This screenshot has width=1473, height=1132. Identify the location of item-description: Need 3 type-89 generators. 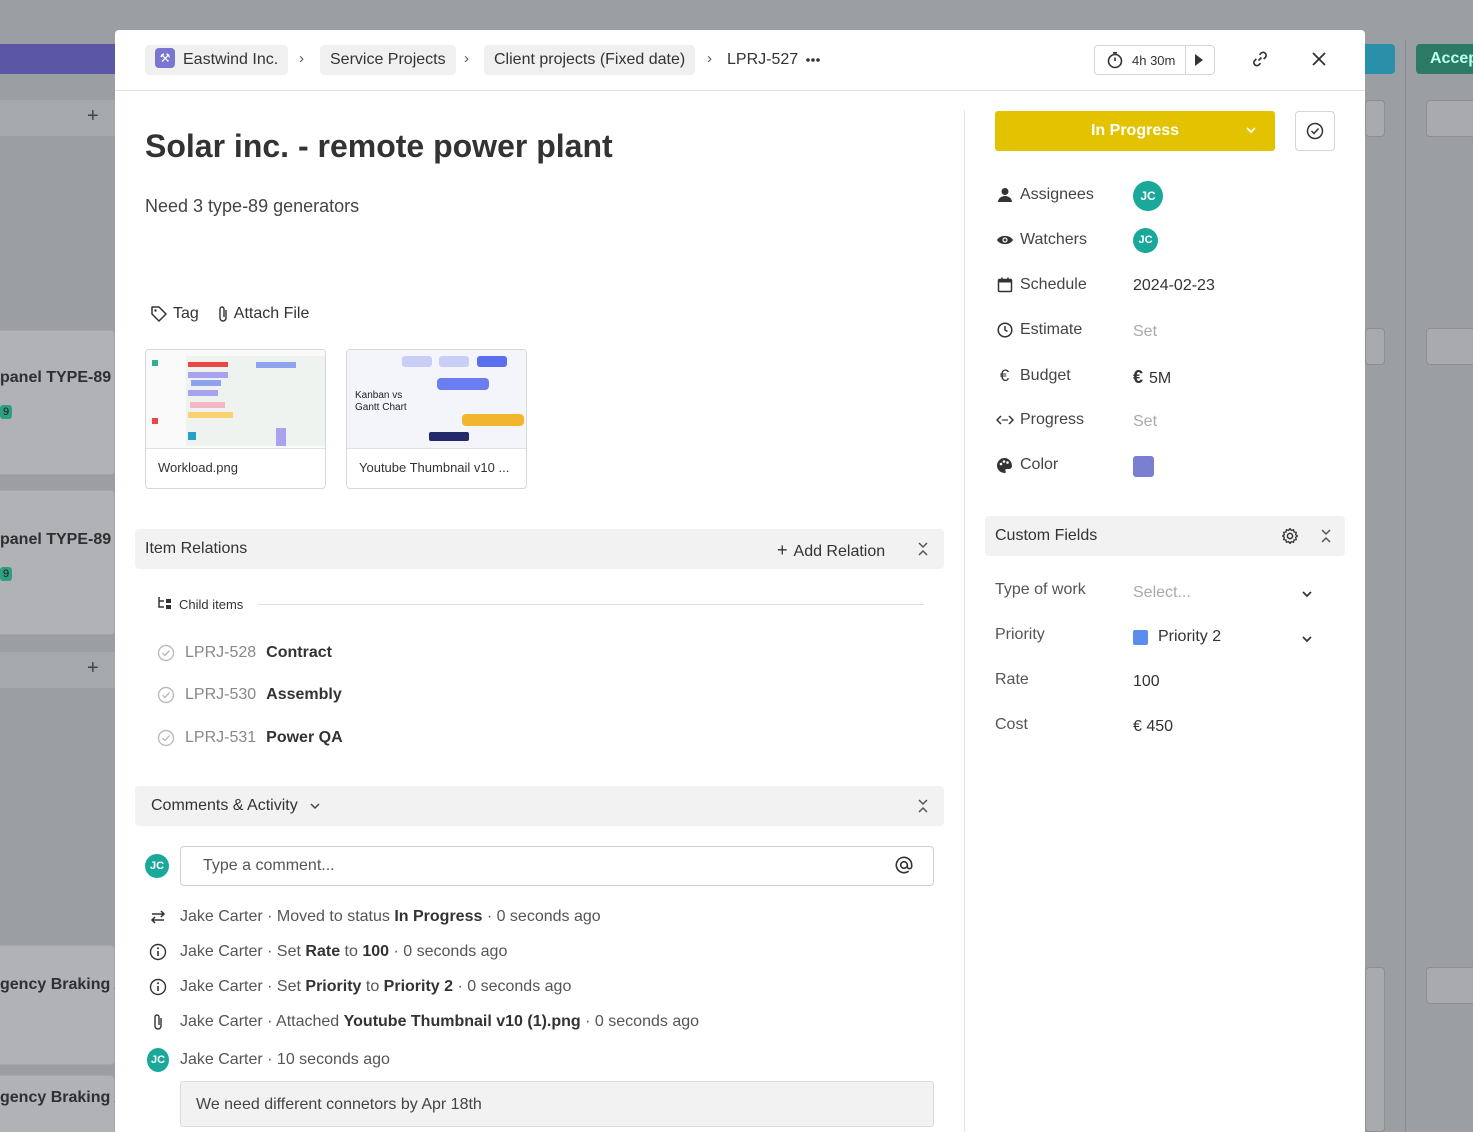
(252, 206).